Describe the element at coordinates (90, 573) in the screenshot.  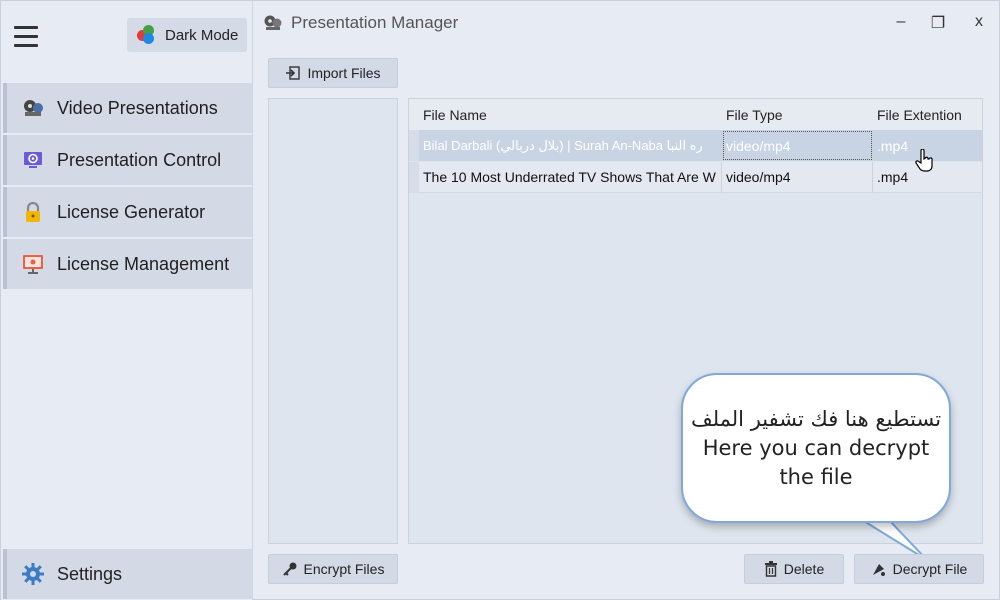
I see `settings-label: Settings` at that location.